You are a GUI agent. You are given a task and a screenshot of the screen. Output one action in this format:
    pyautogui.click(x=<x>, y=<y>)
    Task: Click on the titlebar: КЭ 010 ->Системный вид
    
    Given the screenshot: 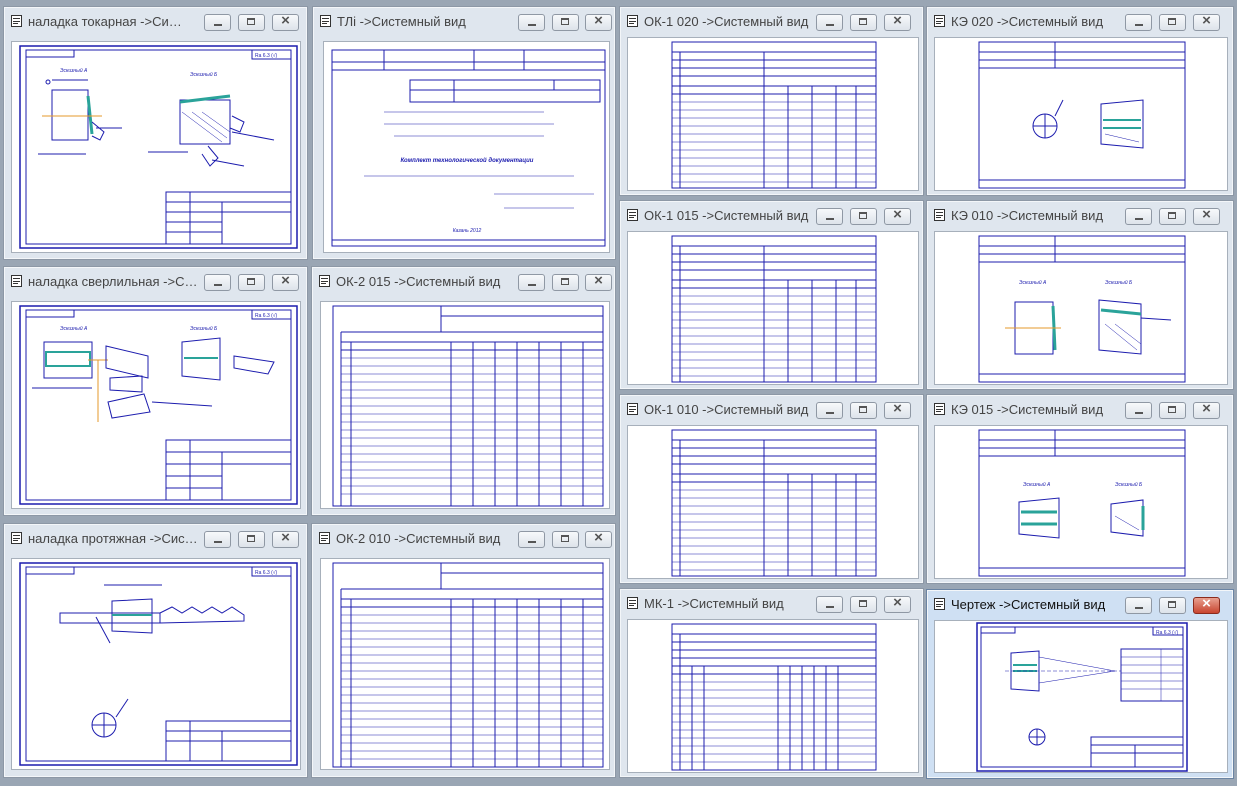 What is the action you would take?
    pyautogui.click(x=1080, y=215)
    